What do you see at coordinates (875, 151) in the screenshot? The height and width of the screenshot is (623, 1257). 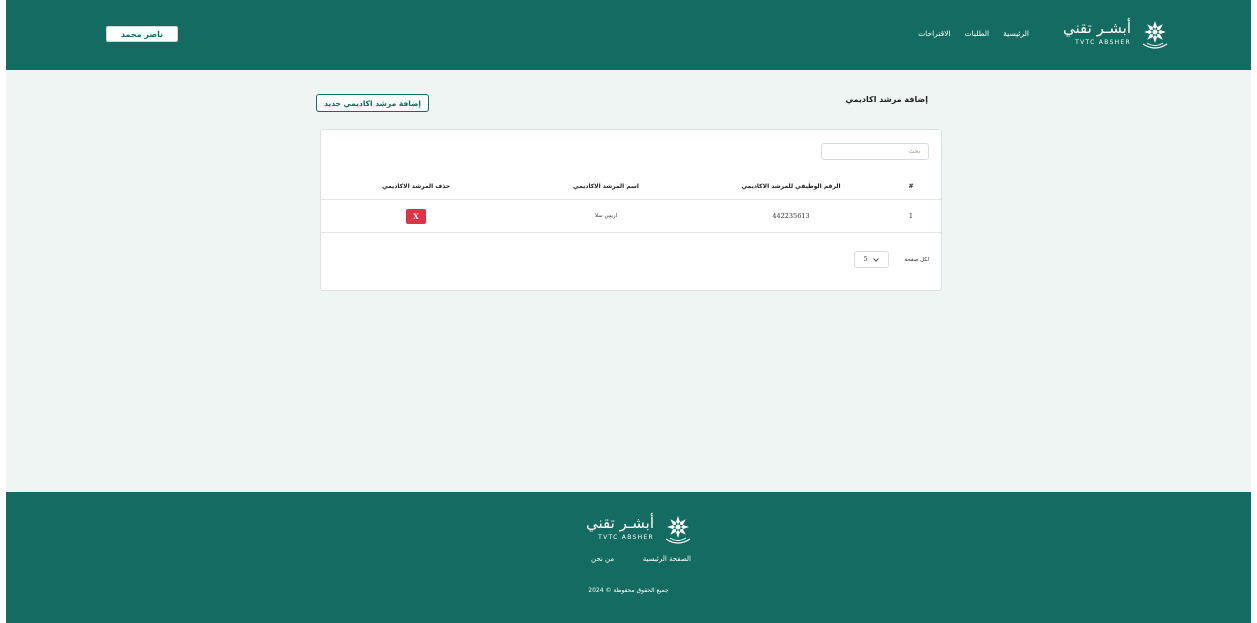 I see `search-input` at bounding box center [875, 151].